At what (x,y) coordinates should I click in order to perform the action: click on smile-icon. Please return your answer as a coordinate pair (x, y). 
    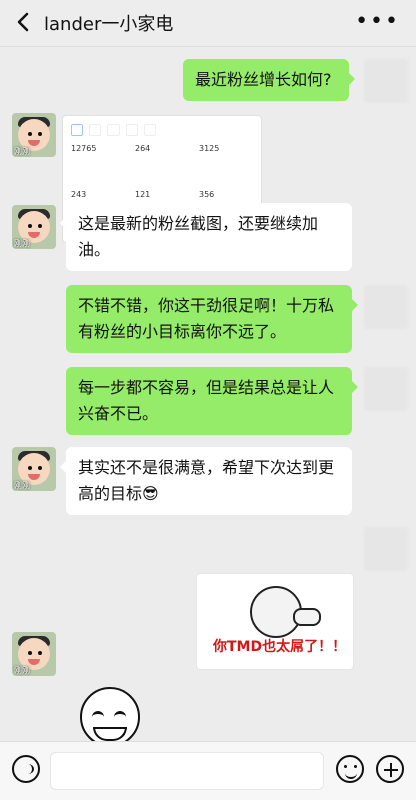
    Looking at the image, I should click on (350, 769).